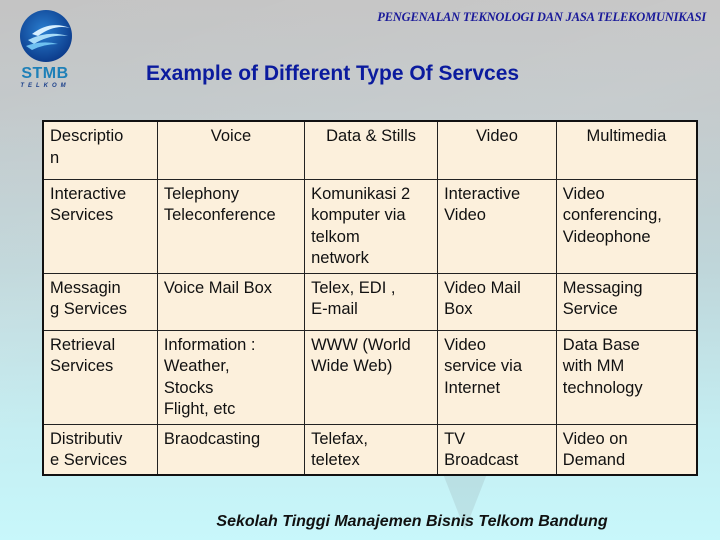 This screenshot has width=720, height=540. Describe the element at coordinates (100, 377) in the screenshot. I see `row-label: Retrieval Services` at that location.